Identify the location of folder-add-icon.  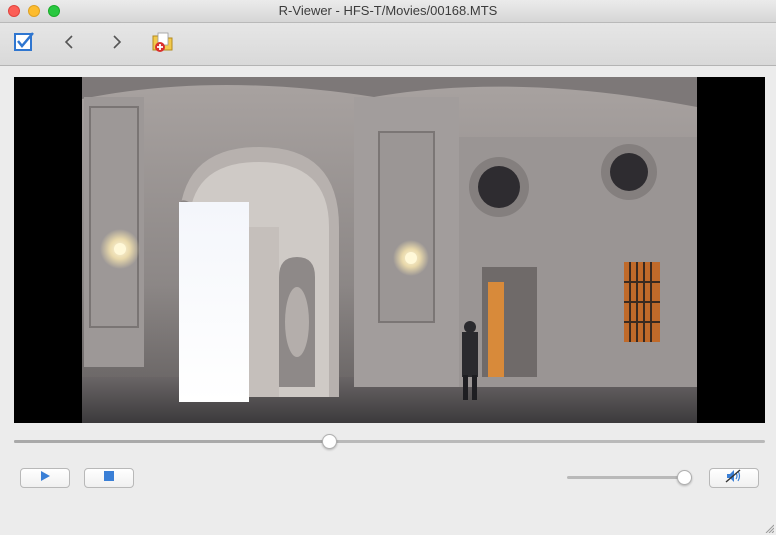
(163, 44).